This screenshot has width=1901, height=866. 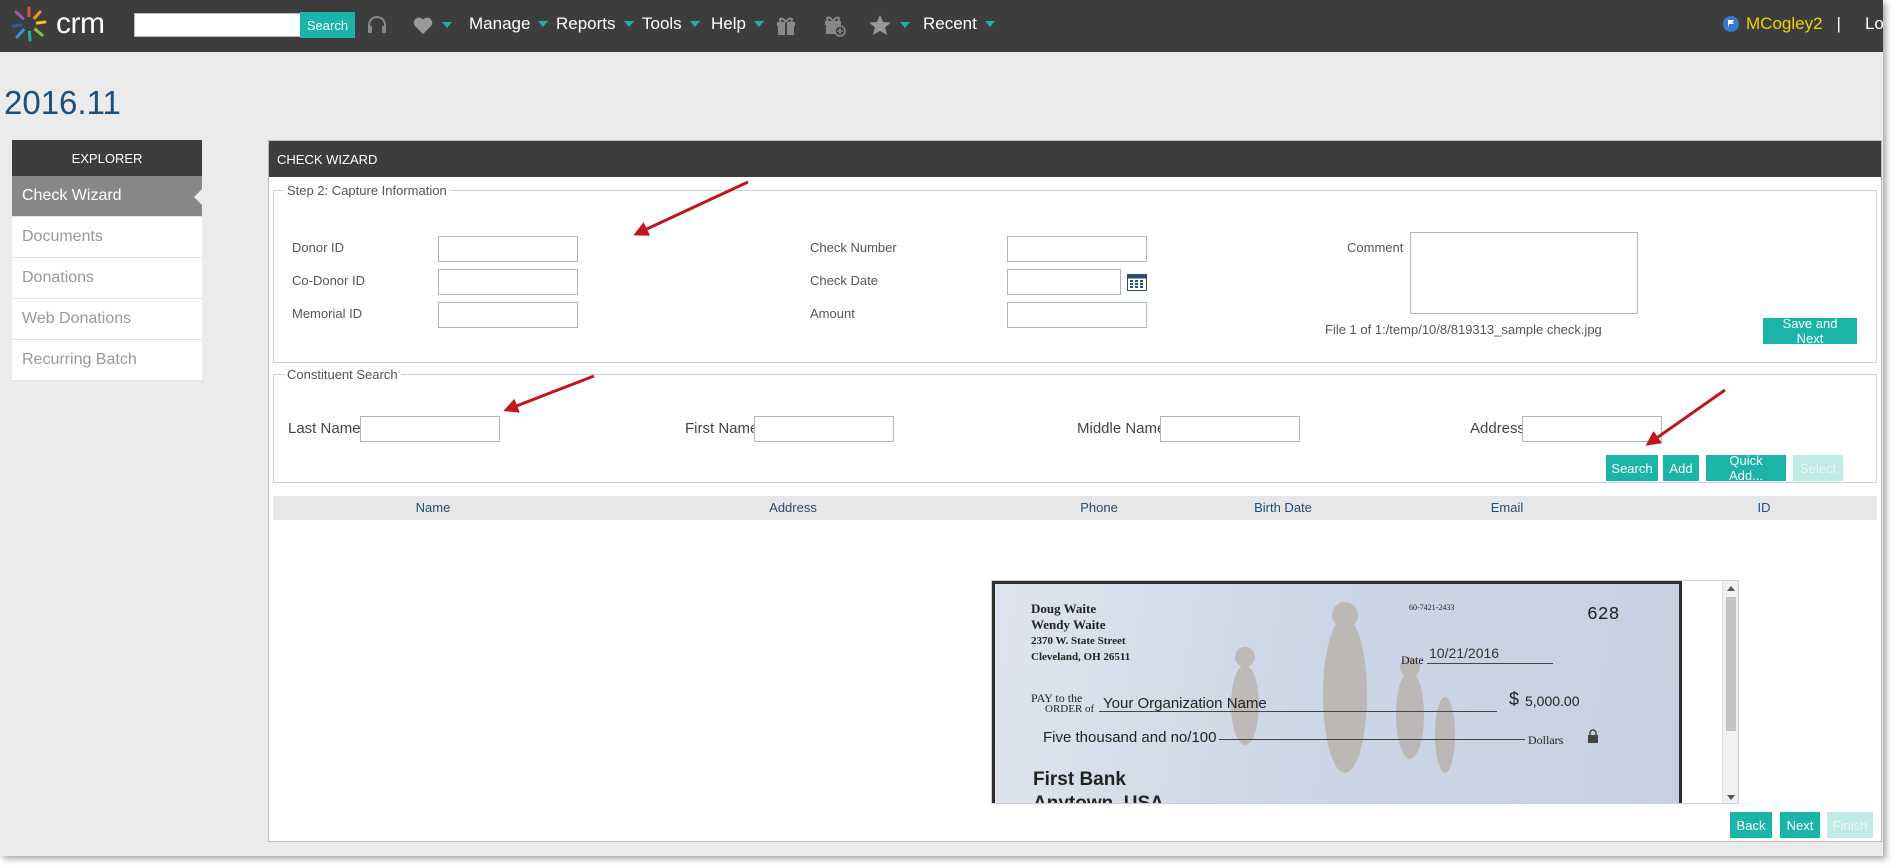 I want to click on dollars-label: Dollars, so click(x=1546, y=740).